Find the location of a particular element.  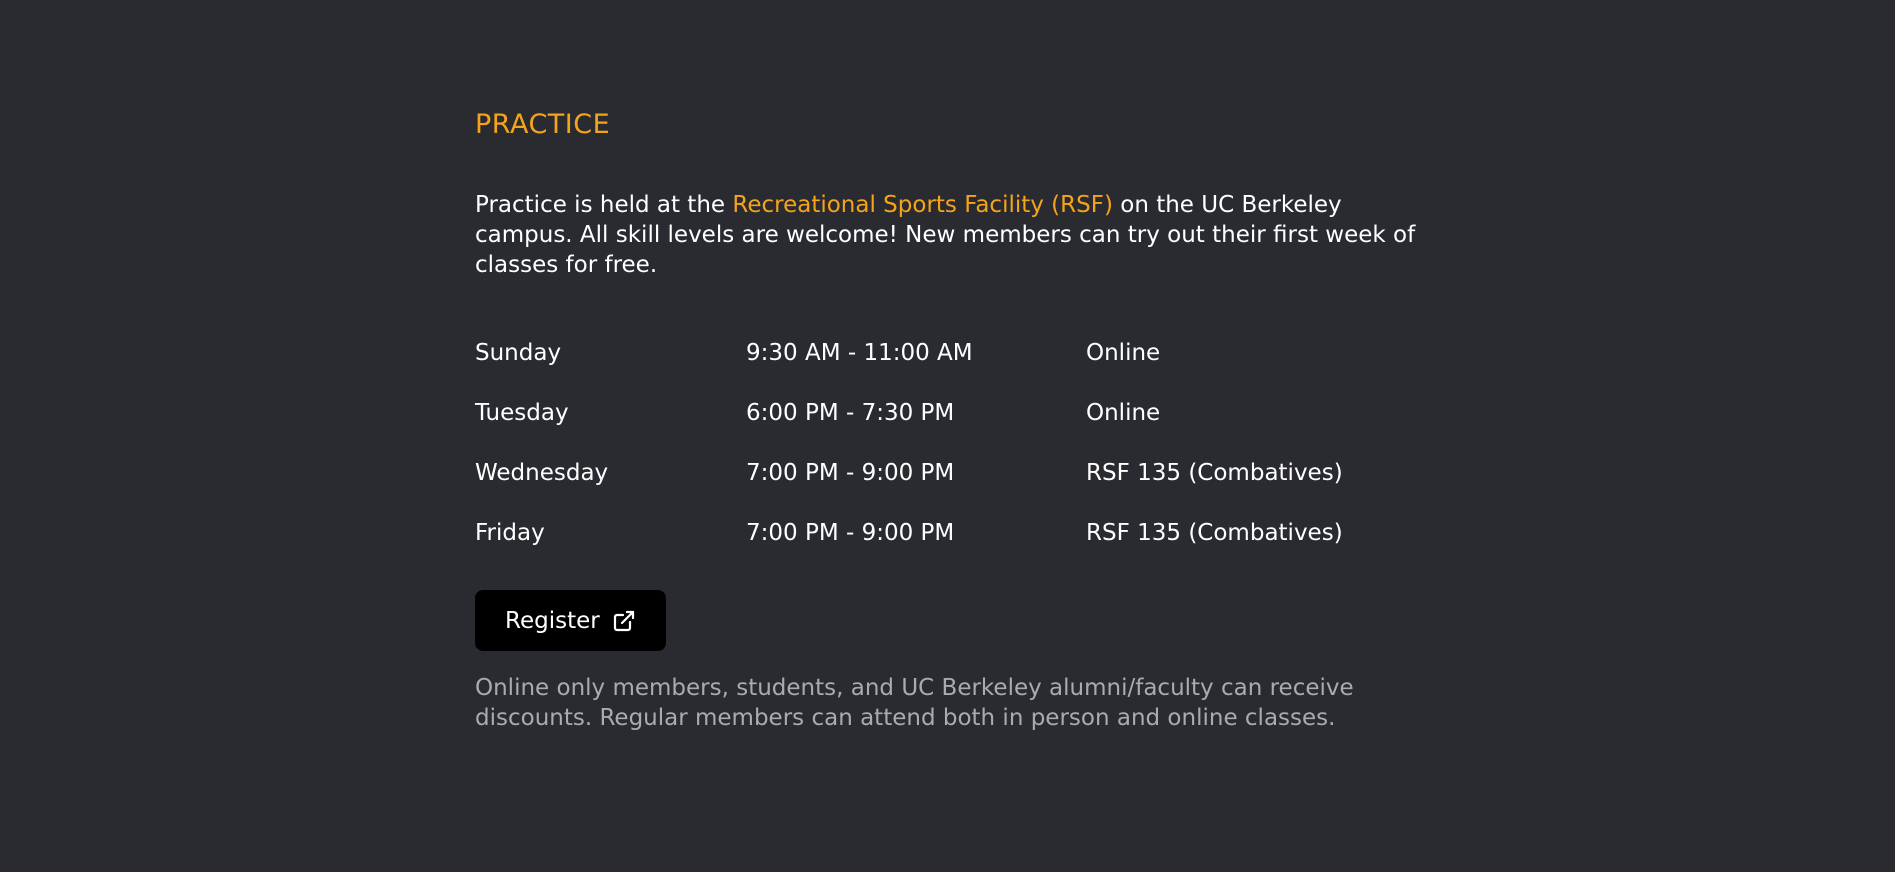

schedule-row: Tuesday 6:00 PM - 7:30 PM Online is located at coordinates (955, 413).